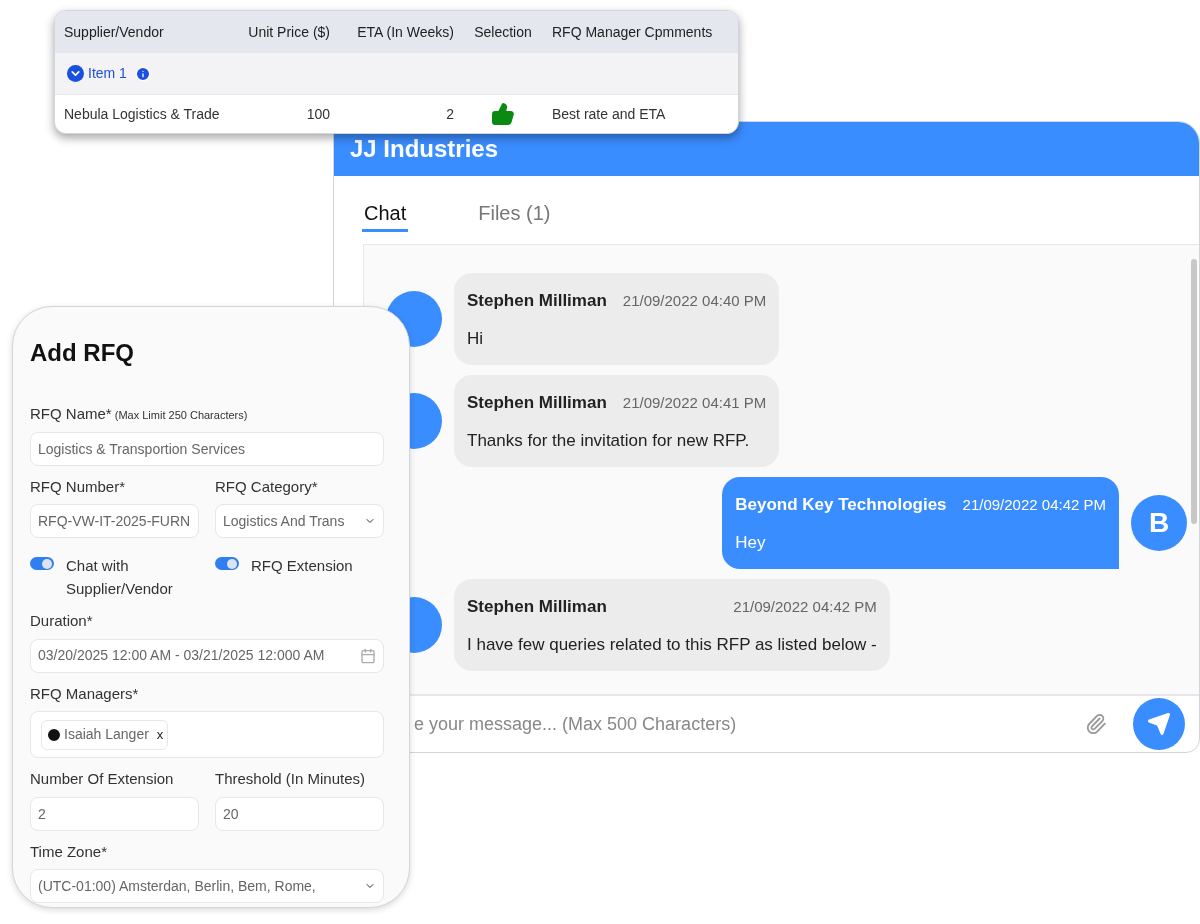 The height and width of the screenshot is (924, 1200). Describe the element at coordinates (694, 301) in the screenshot. I see `message-time: 21/09/2022 04:40 PM` at that location.